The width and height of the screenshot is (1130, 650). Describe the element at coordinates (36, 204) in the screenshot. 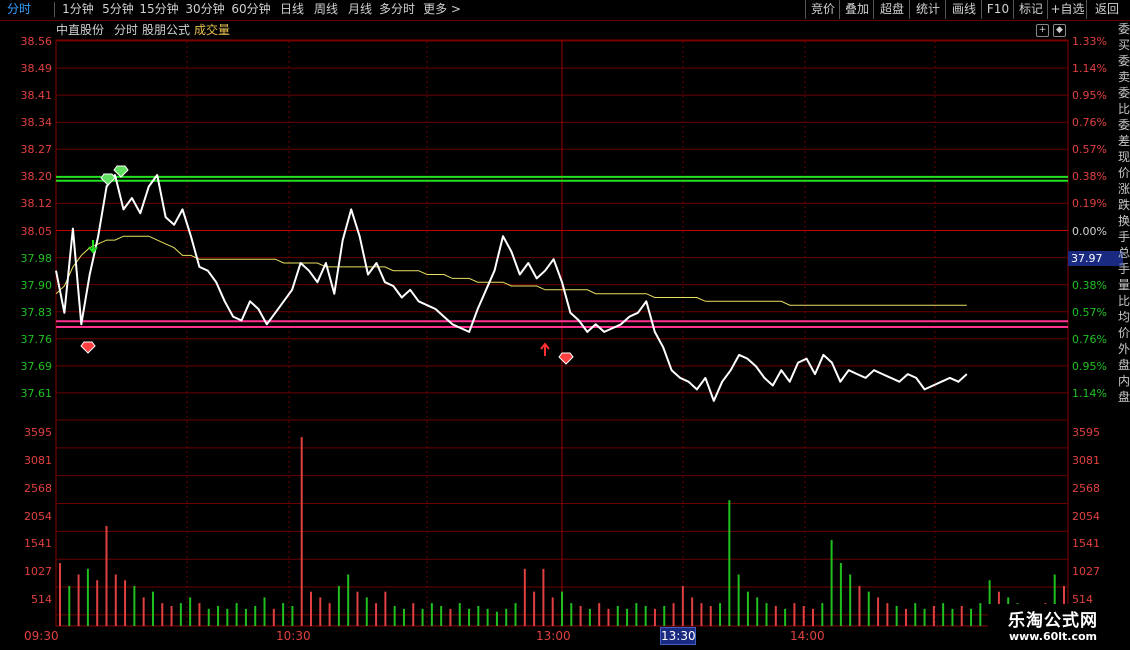

I see `price-axis-label: 38.12` at that location.